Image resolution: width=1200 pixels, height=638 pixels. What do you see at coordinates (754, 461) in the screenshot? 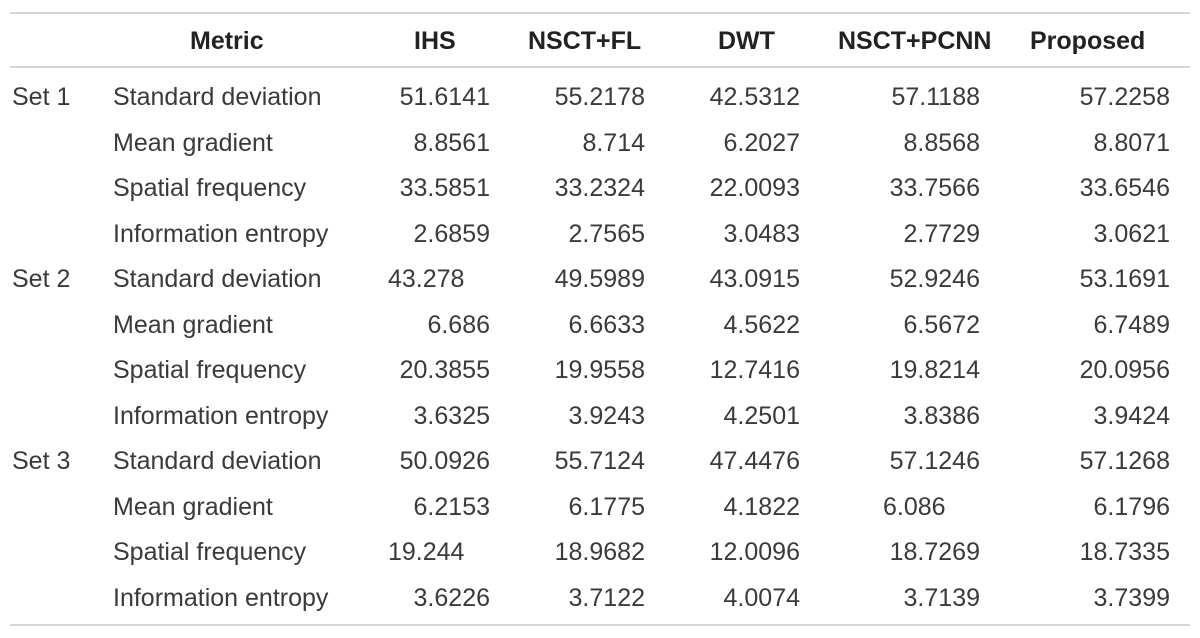
I see `value-dwt: 47.4476` at bounding box center [754, 461].